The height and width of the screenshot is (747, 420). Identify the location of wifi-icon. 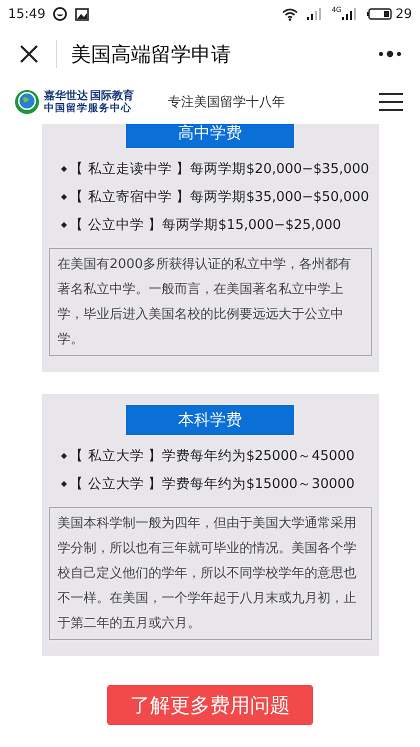
(290, 14).